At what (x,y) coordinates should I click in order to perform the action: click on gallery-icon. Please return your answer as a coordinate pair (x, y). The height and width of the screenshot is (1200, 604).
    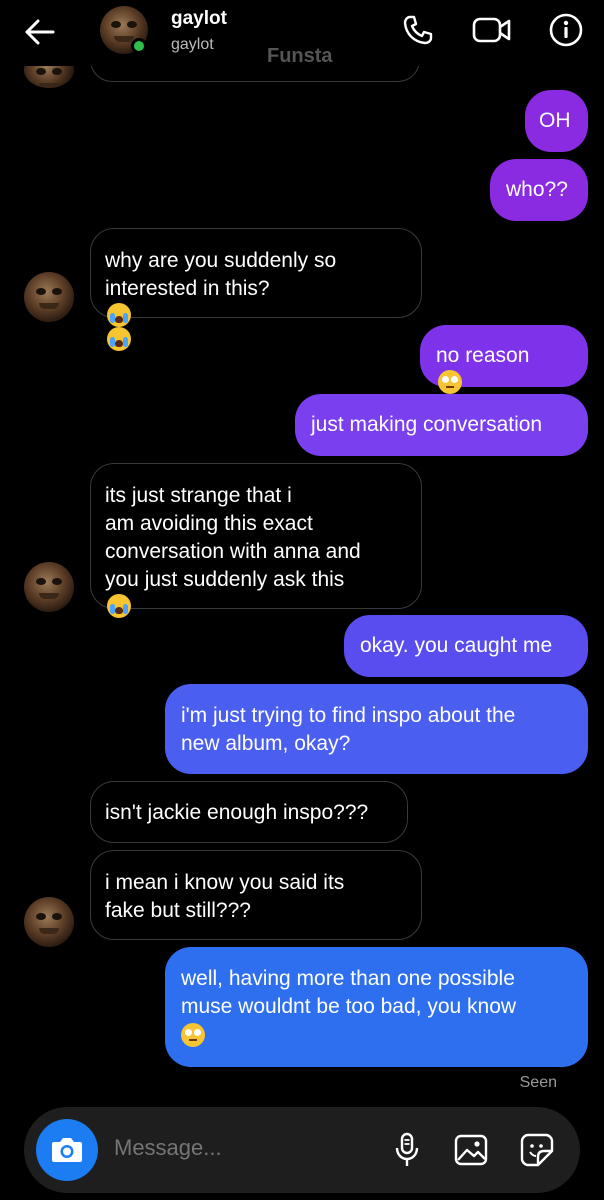
    Looking at the image, I should click on (471, 1150).